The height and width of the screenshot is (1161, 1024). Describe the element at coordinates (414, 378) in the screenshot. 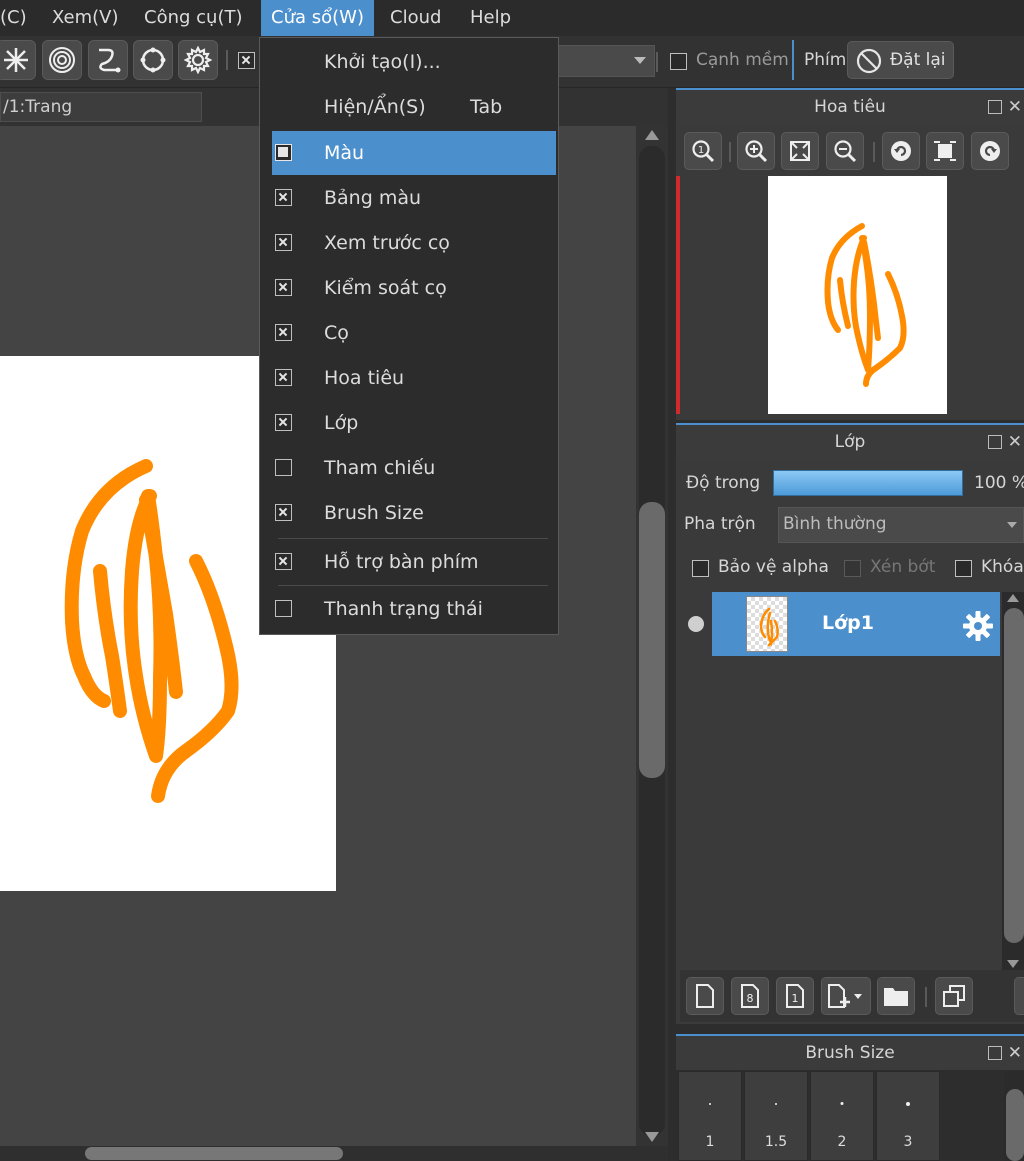

I see `menu-item-navigator: Hoa tiêu` at that location.